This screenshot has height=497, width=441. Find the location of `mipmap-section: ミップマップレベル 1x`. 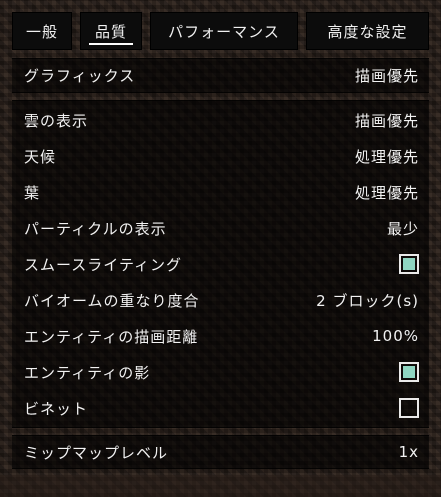

mipmap-section: ミップマップレベル 1x is located at coordinates (220, 452).